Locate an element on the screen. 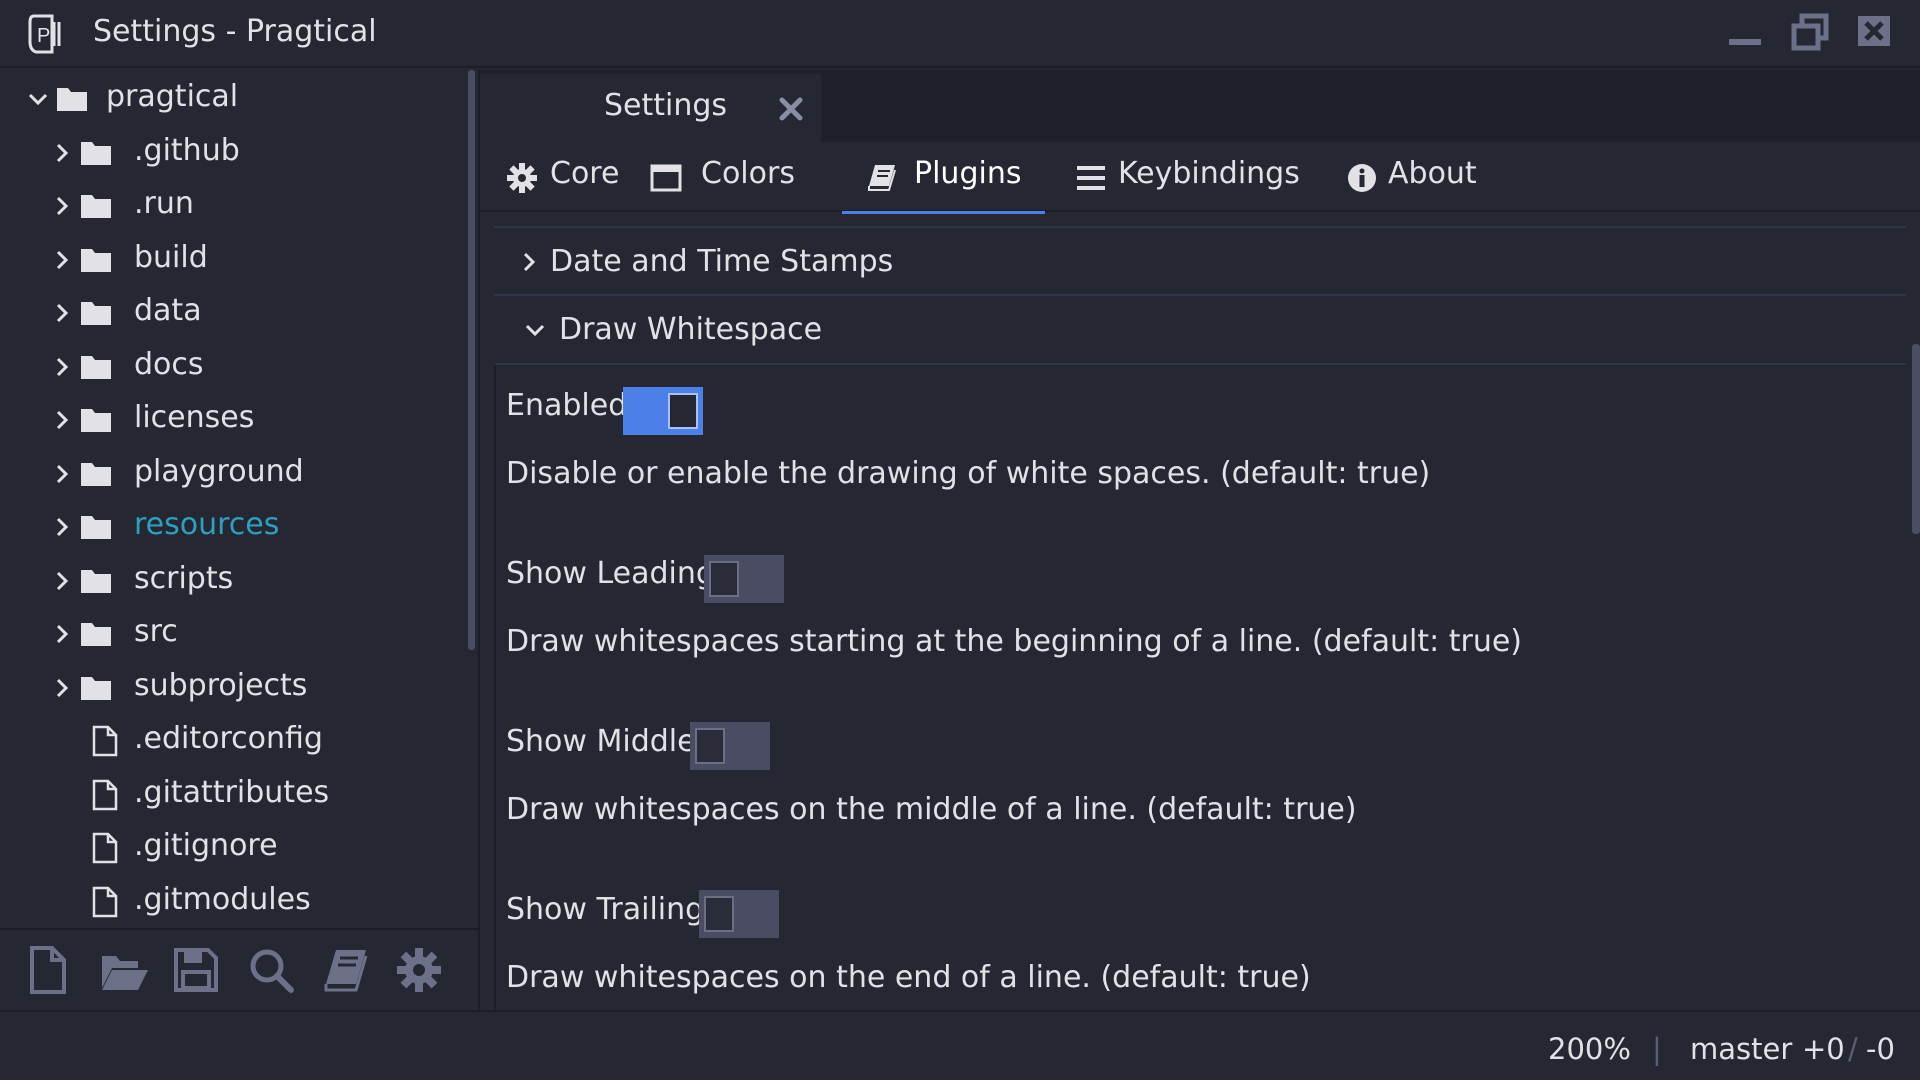 The height and width of the screenshot is (1080, 1920). tree-item-label: .gitattributes is located at coordinates (232, 792).